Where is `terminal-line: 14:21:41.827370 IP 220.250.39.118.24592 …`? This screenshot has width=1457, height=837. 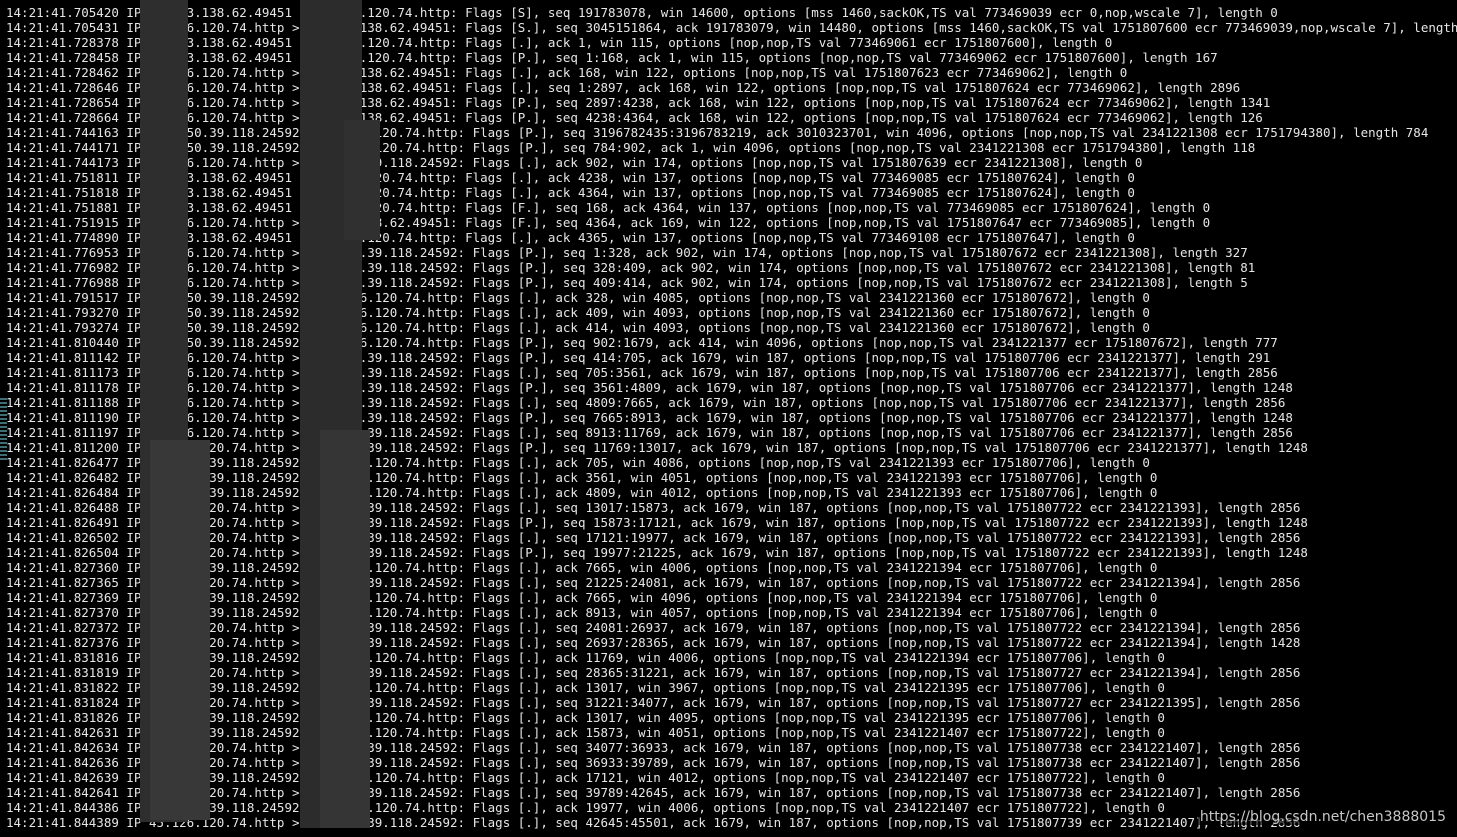
terminal-line: 14:21:41.827370 IP 220.250.39.118.24592 … is located at coordinates (582, 612).